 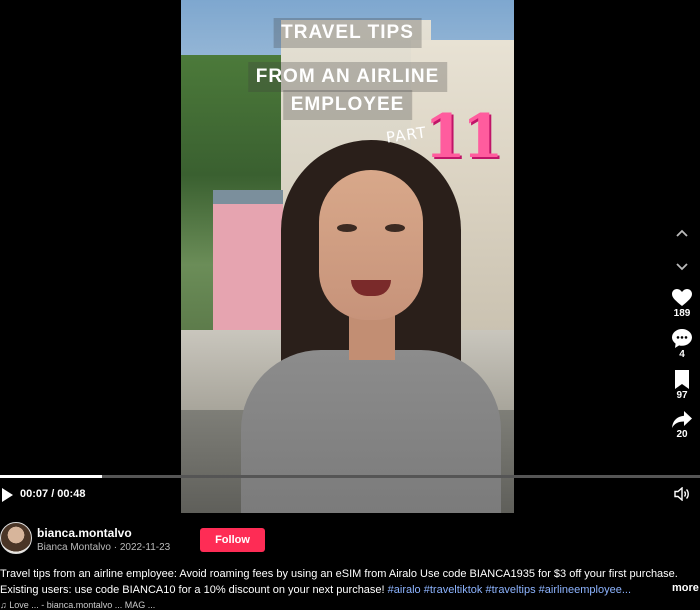 I want to click on chevron-up-icon, so click(x=681, y=235).